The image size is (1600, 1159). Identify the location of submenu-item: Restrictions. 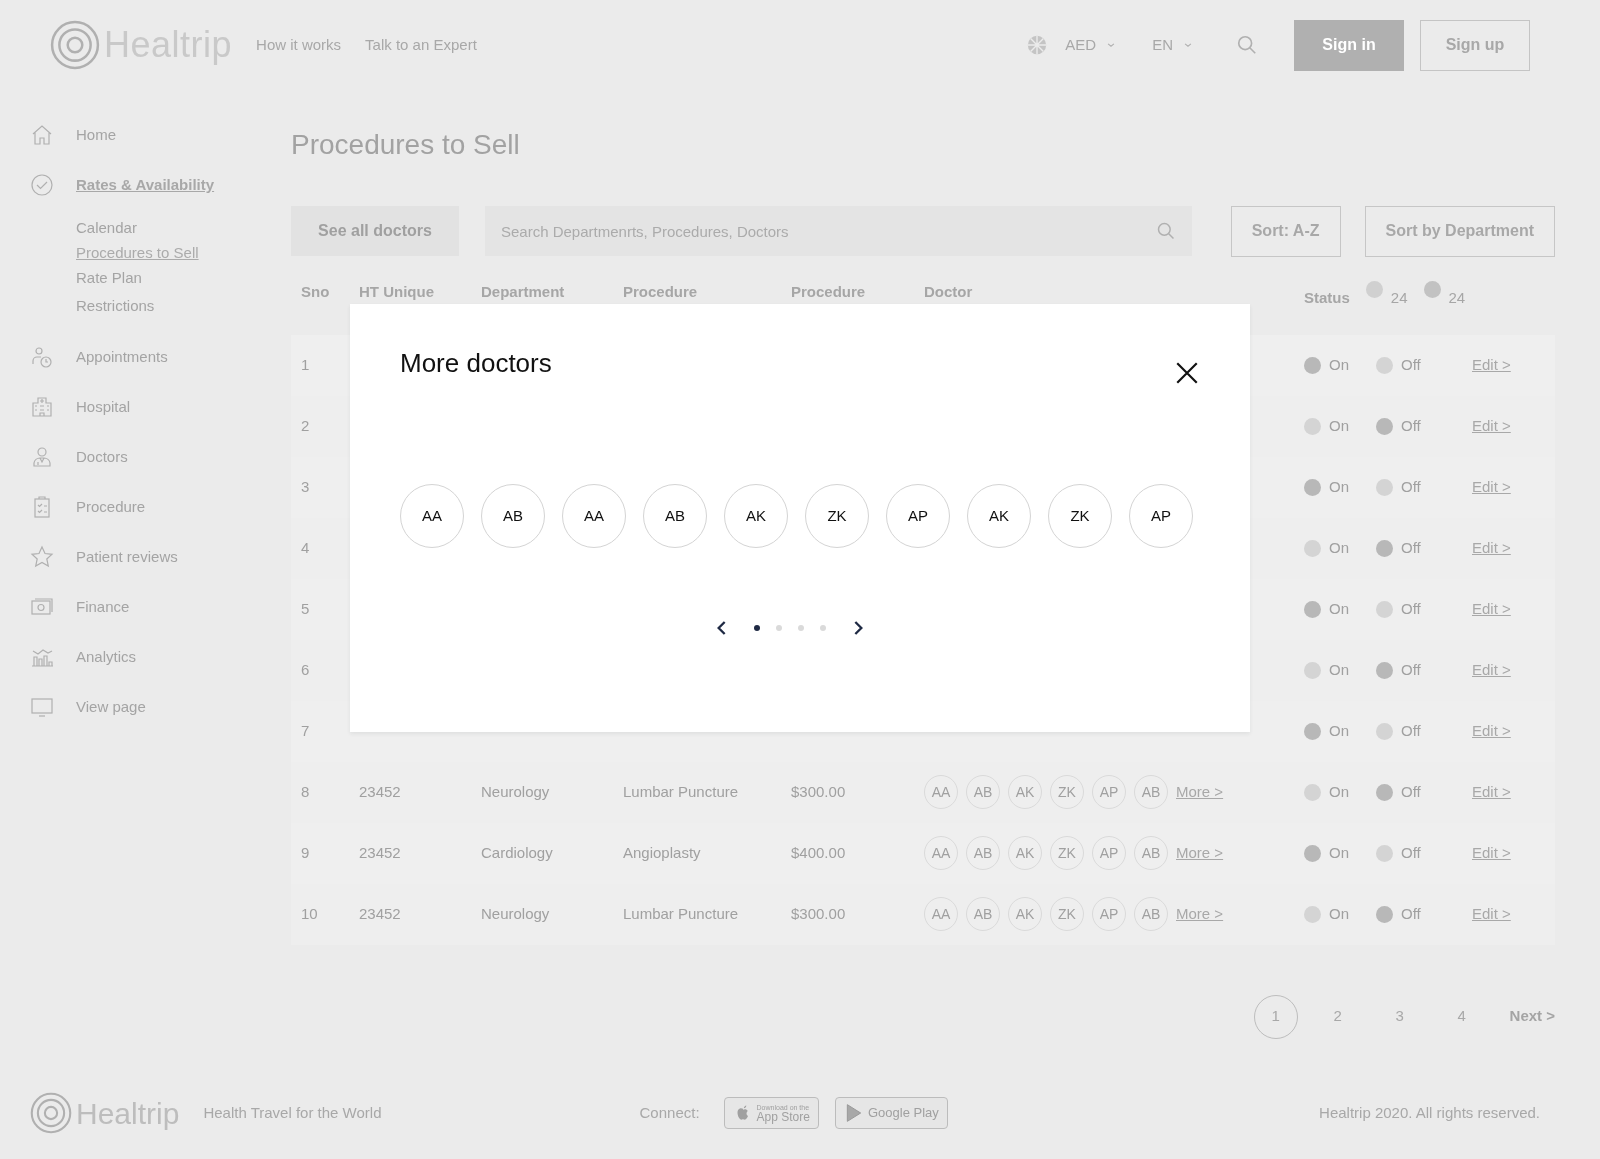
(115, 306).